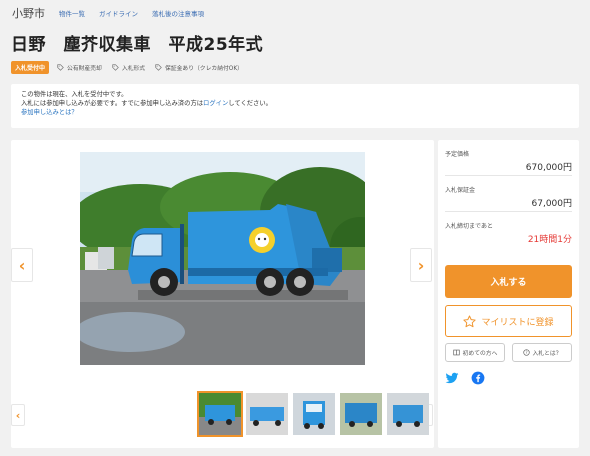 This screenshot has width=590, height=456. I want to click on book-icon, so click(456, 352).